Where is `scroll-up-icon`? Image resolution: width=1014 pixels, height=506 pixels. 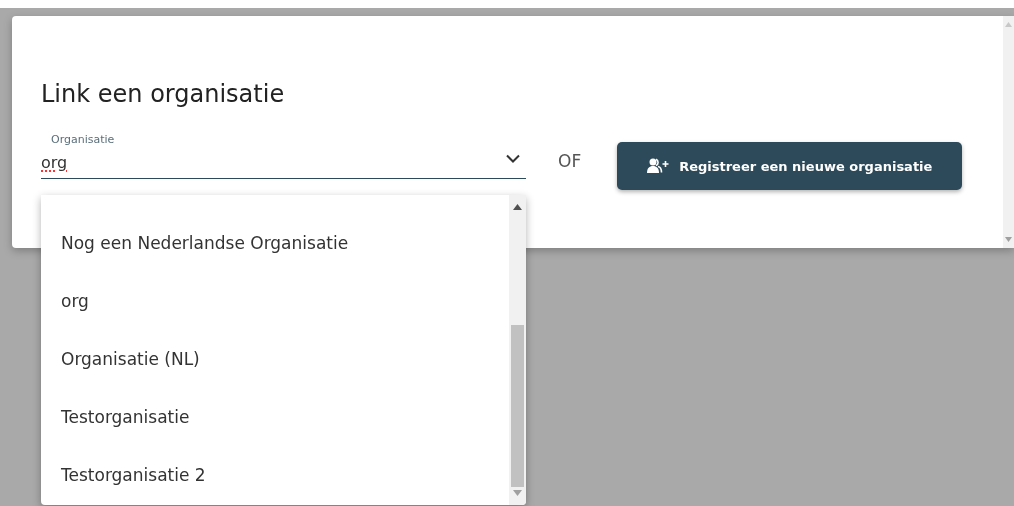 scroll-up-icon is located at coordinates (517, 207).